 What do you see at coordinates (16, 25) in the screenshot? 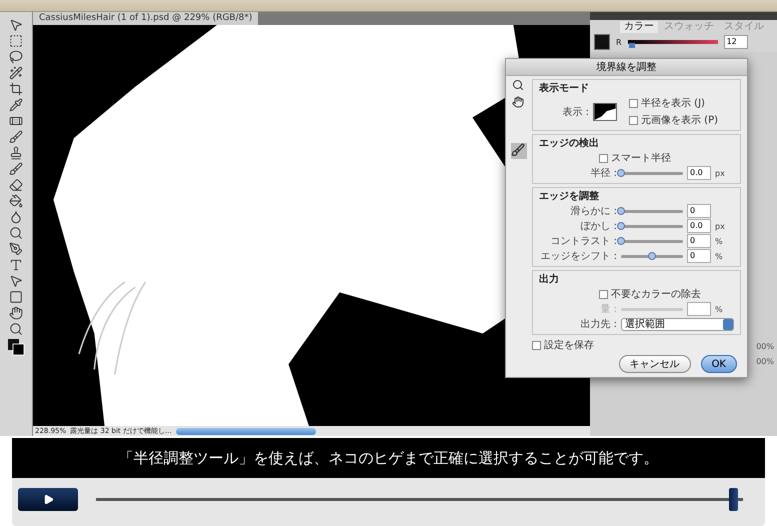
I see `move-icon` at bounding box center [16, 25].